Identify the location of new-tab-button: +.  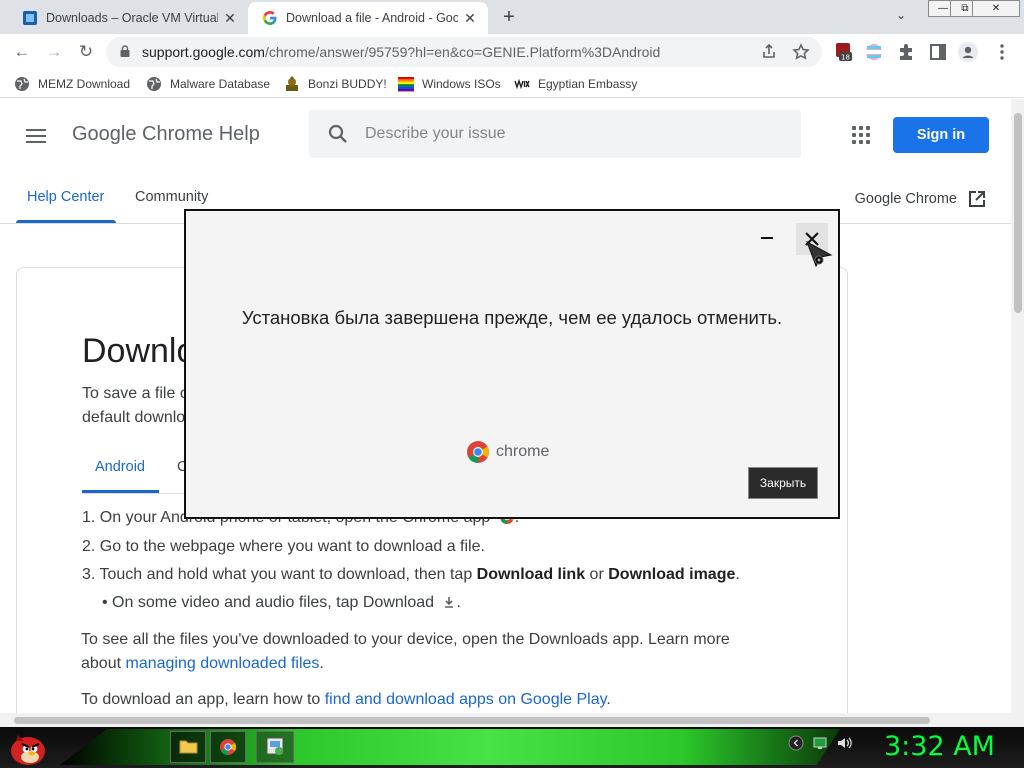
(509, 17).